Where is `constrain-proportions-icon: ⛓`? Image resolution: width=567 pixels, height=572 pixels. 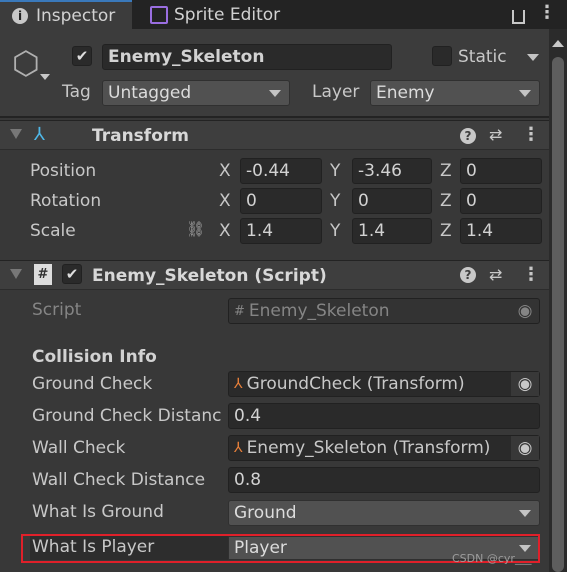 constrain-proportions-icon: ⛓ is located at coordinates (195, 229).